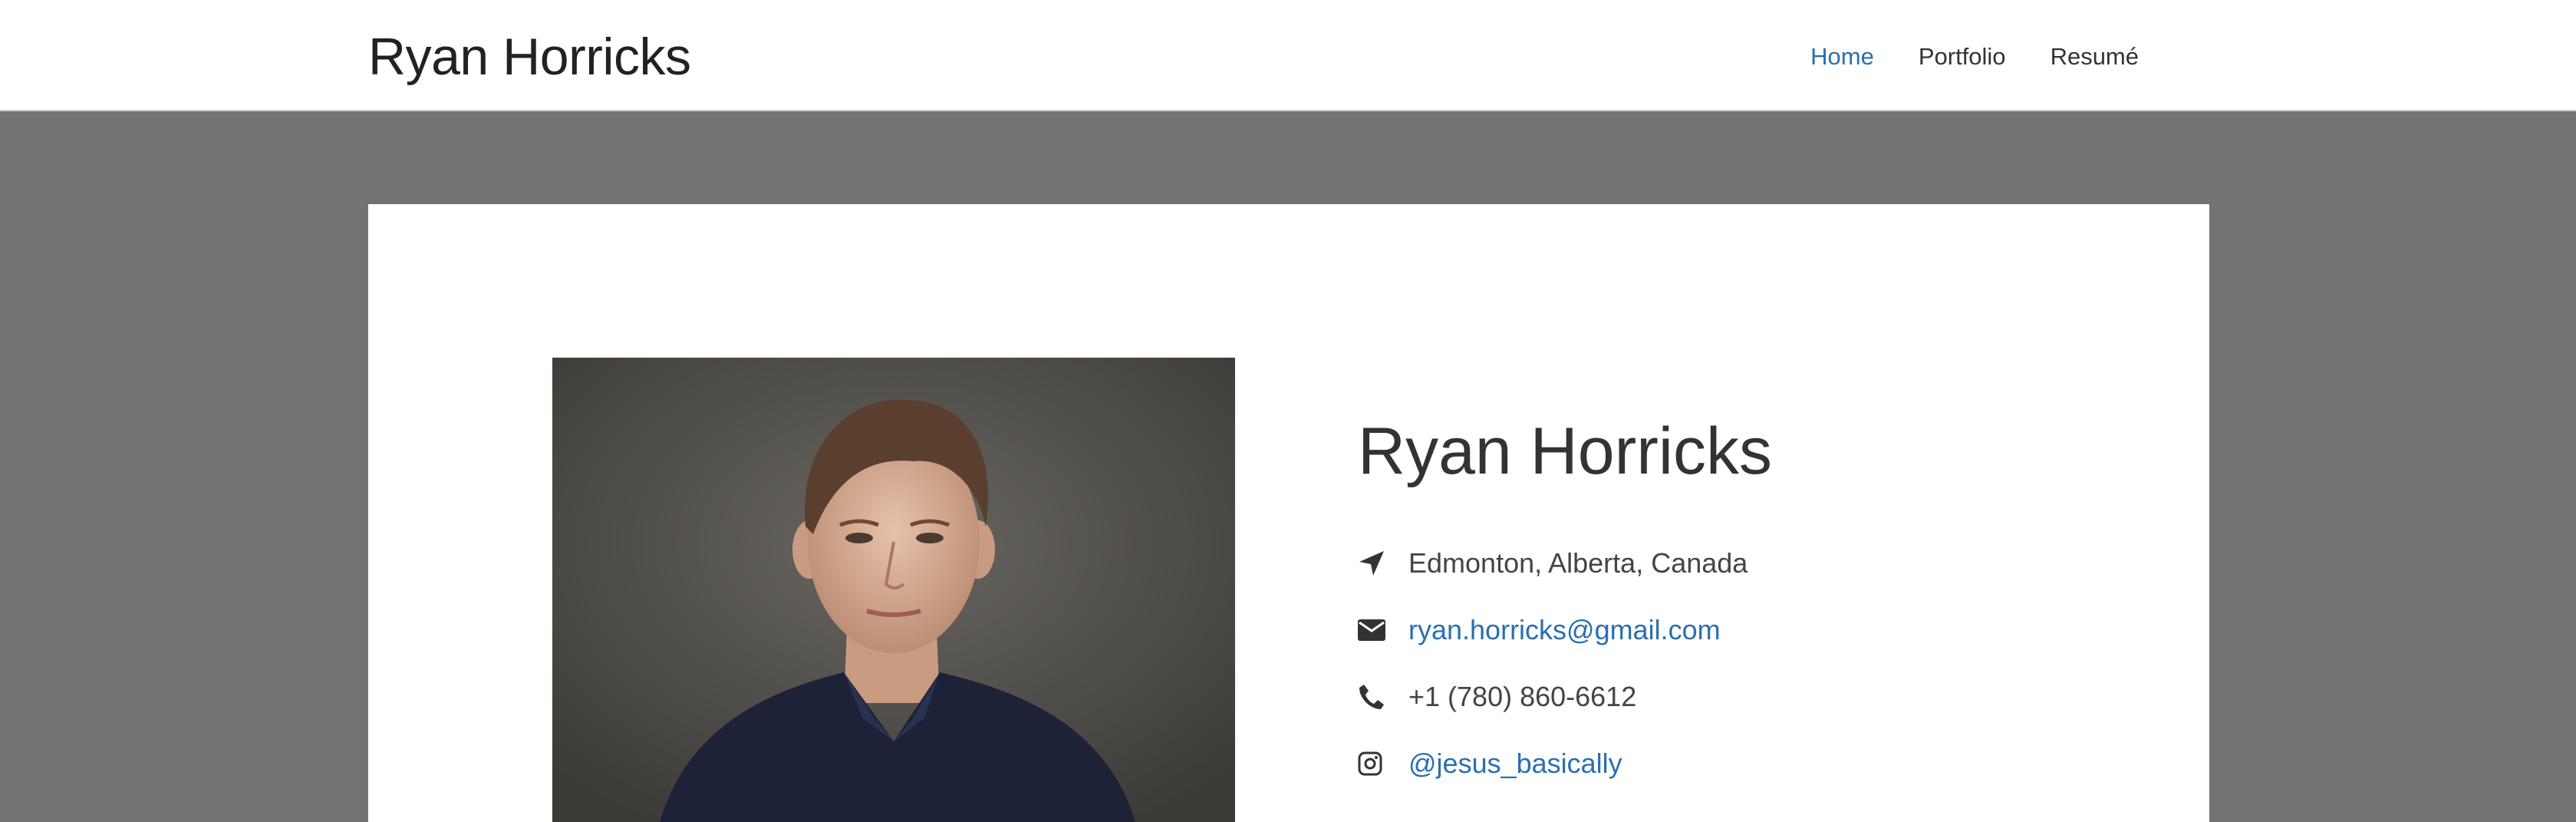  What do you see at coordinates (1383, 563) in the screenshot?
I see `location-arrow-icon` at bounding box center [1383, 563].